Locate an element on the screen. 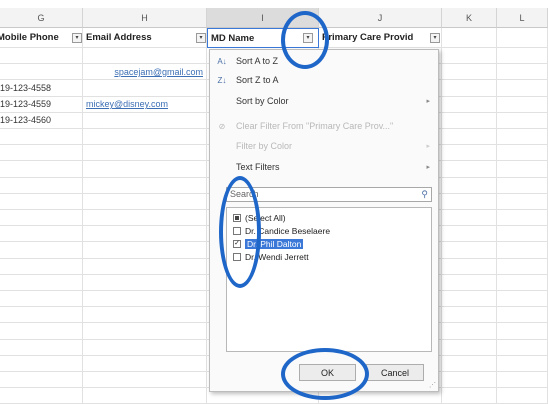 This screenshot has width=548, height=404. ok-button: OK is located at coordinates (327, 372).